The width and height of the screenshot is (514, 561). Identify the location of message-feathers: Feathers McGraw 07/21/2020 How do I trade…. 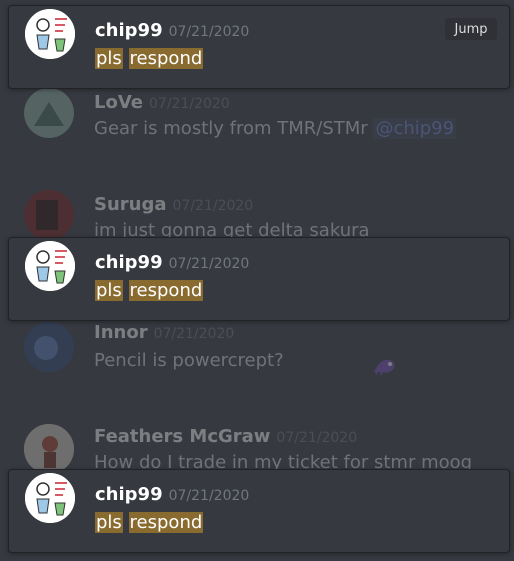
(257, 447).